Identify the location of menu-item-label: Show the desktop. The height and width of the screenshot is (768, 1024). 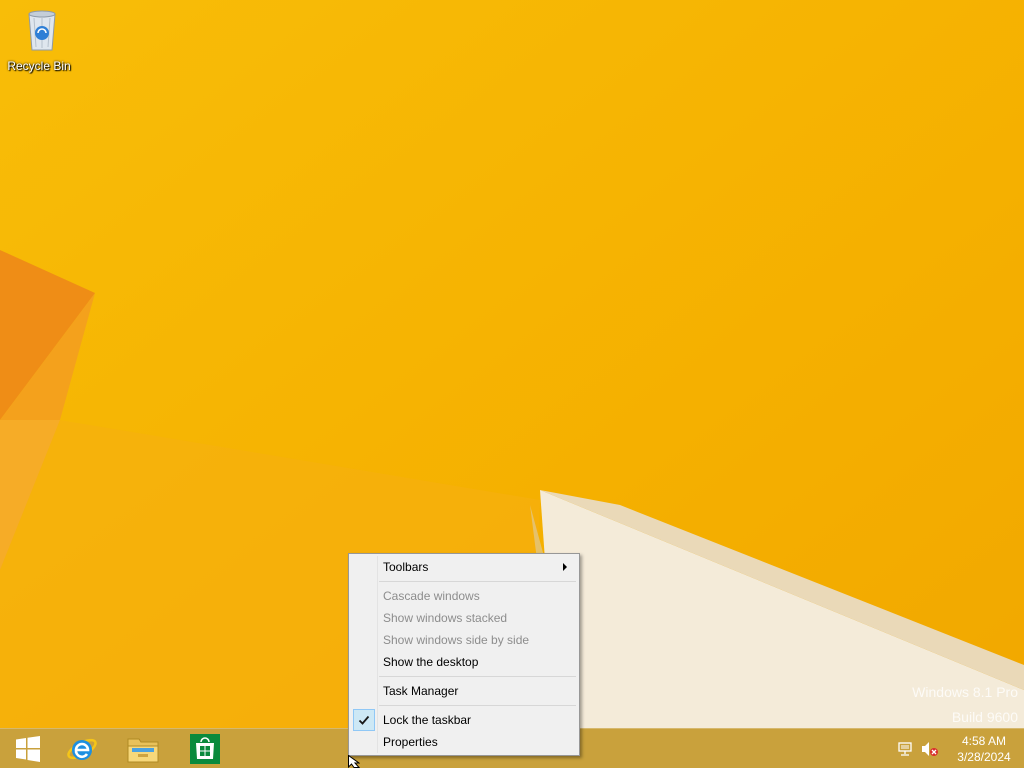
(431, 662).